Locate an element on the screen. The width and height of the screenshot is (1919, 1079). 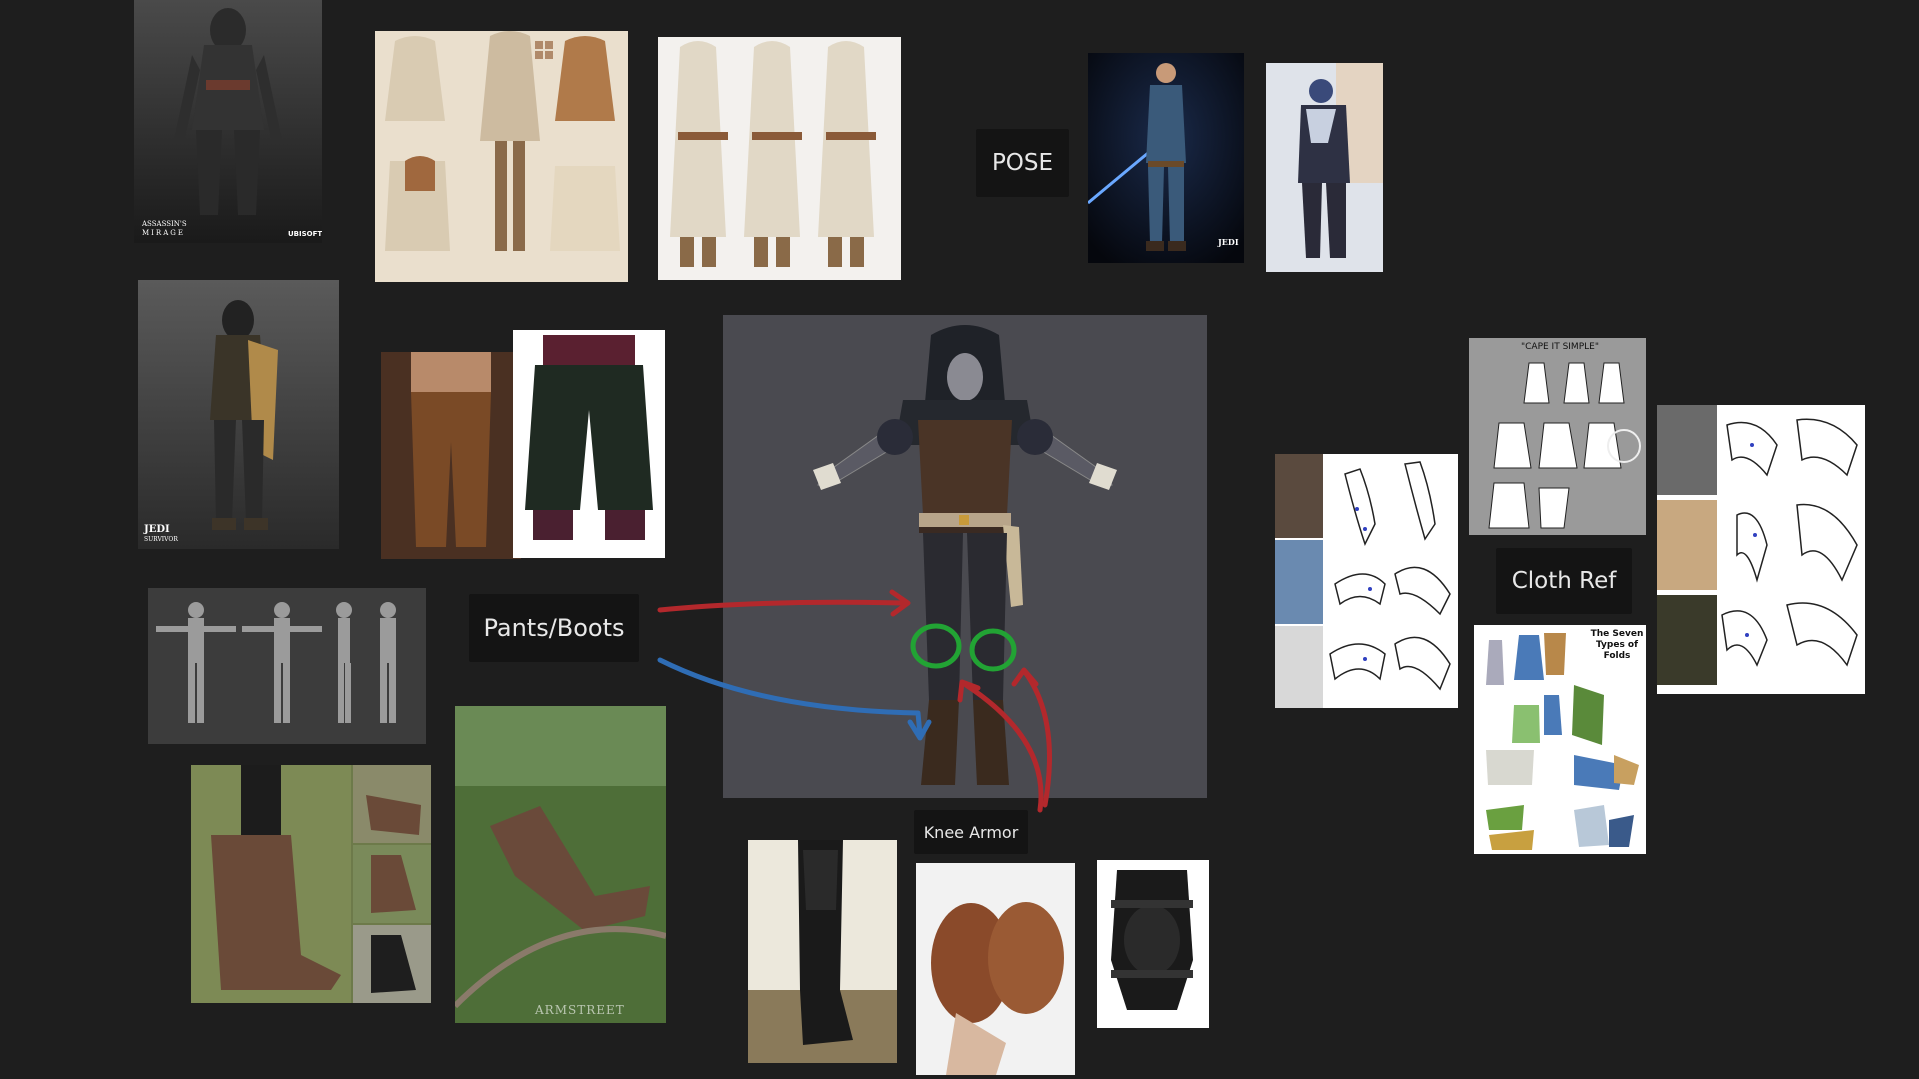
label-pose: POSE is located at coordinates (1022, 163).